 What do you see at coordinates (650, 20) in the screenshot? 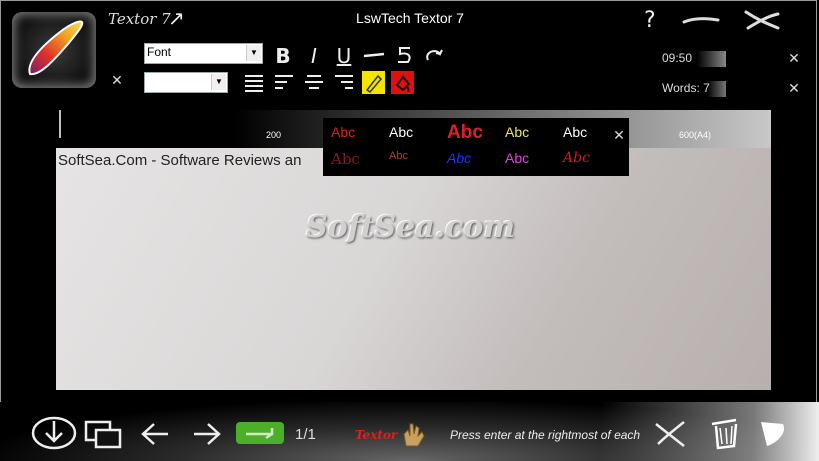
I see `help-icon: ?` at bounding box center [650, 20].